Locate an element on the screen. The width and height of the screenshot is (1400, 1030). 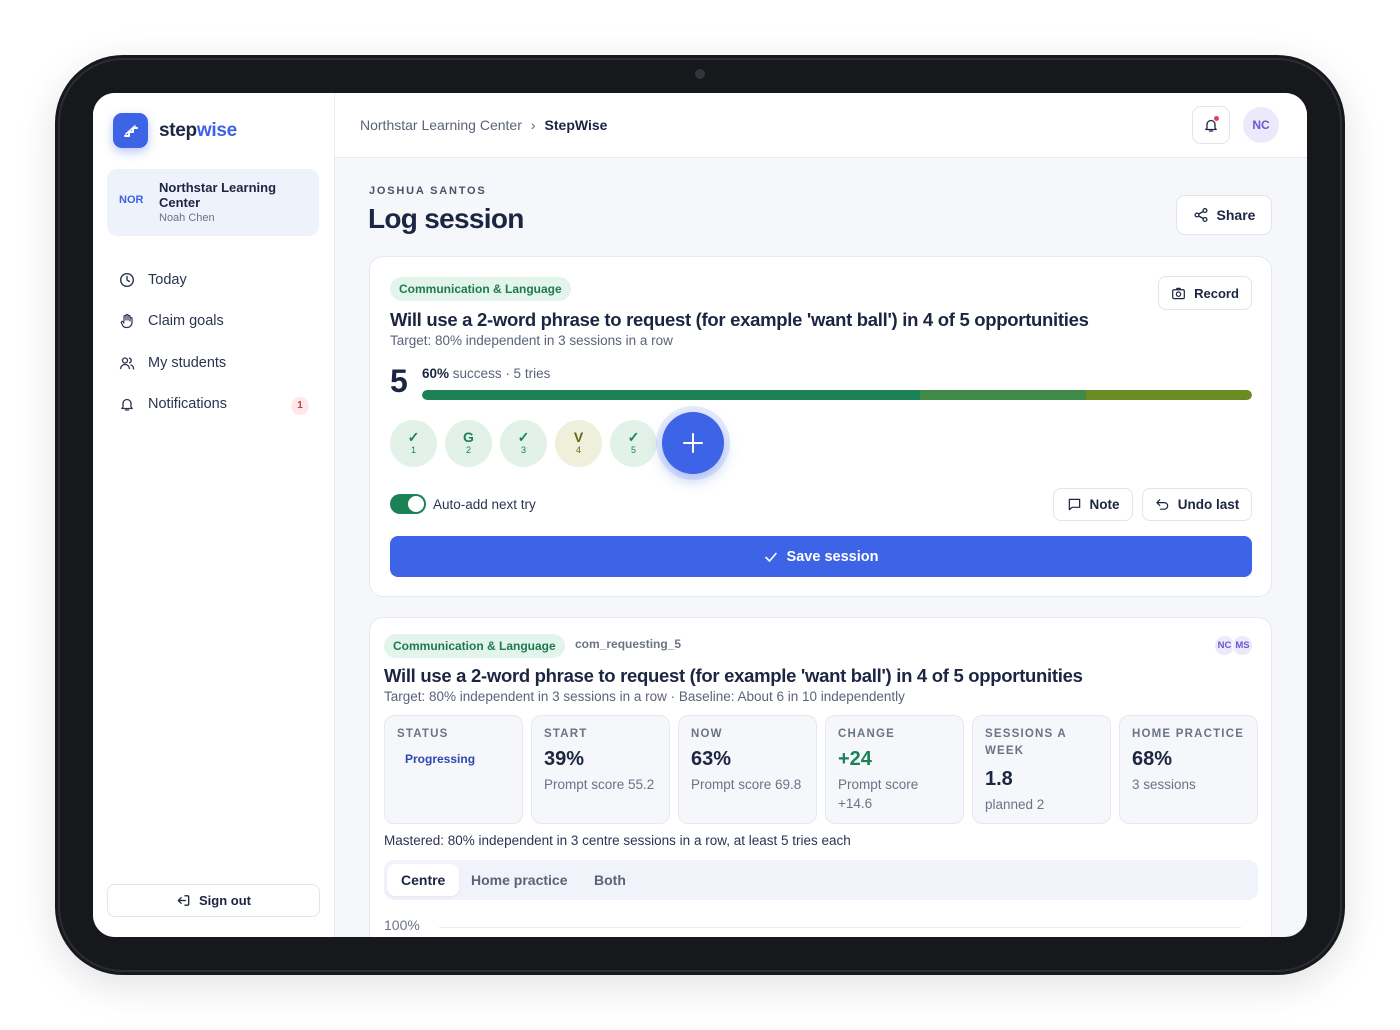
auto-add-toggle is located at coordinates (408, 504).